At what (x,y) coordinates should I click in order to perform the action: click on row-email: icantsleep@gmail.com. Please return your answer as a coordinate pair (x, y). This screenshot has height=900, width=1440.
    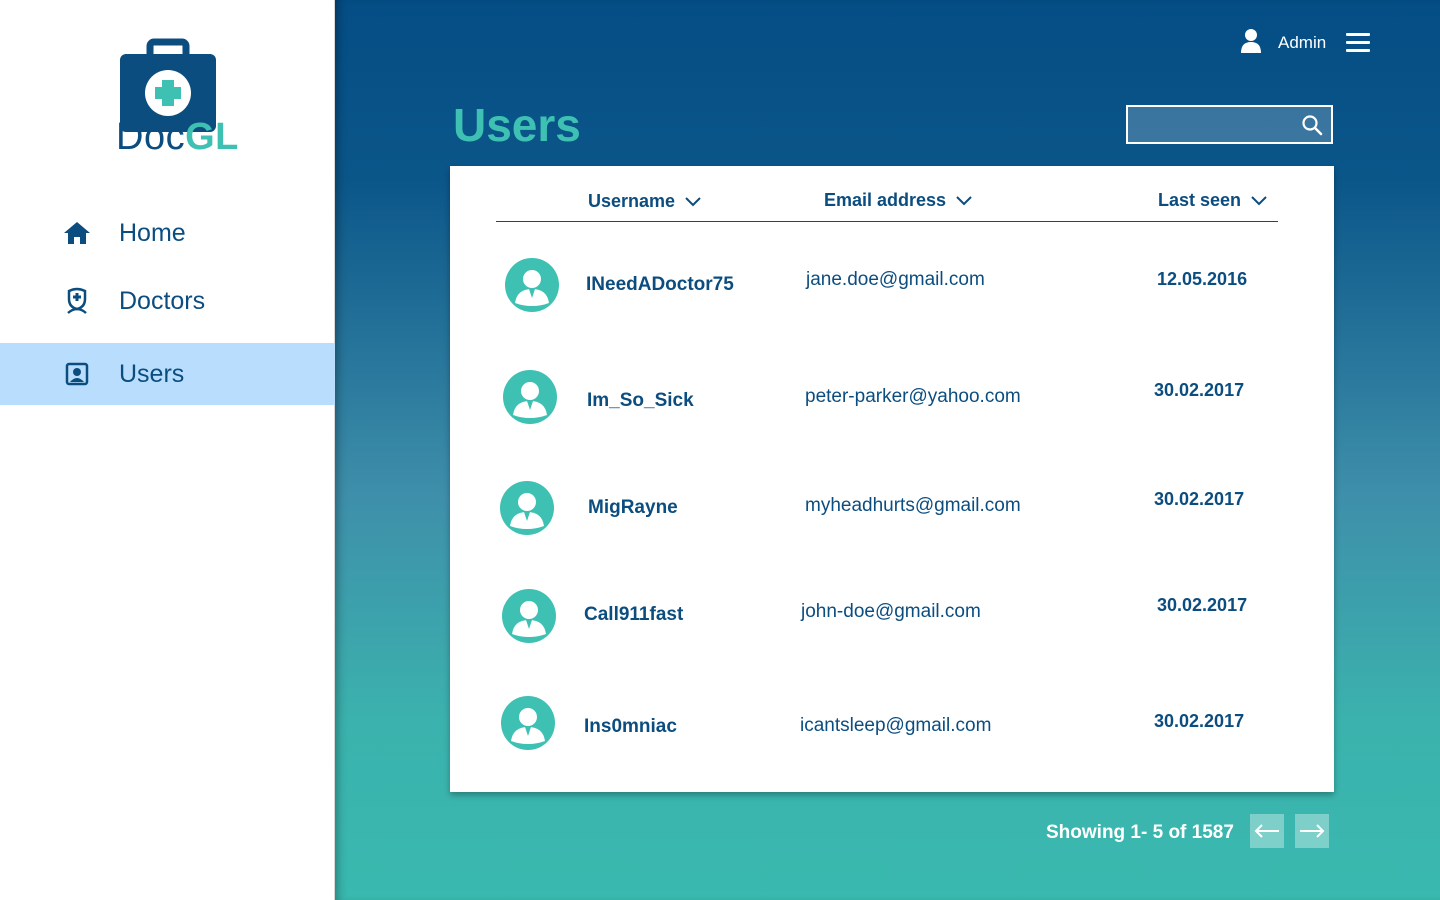
    Looking at the image, I should click on (896, 725).